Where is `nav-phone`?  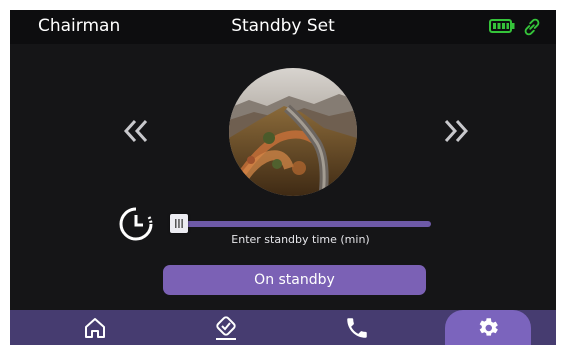
nav-phone is located at coordinates (356, 327).